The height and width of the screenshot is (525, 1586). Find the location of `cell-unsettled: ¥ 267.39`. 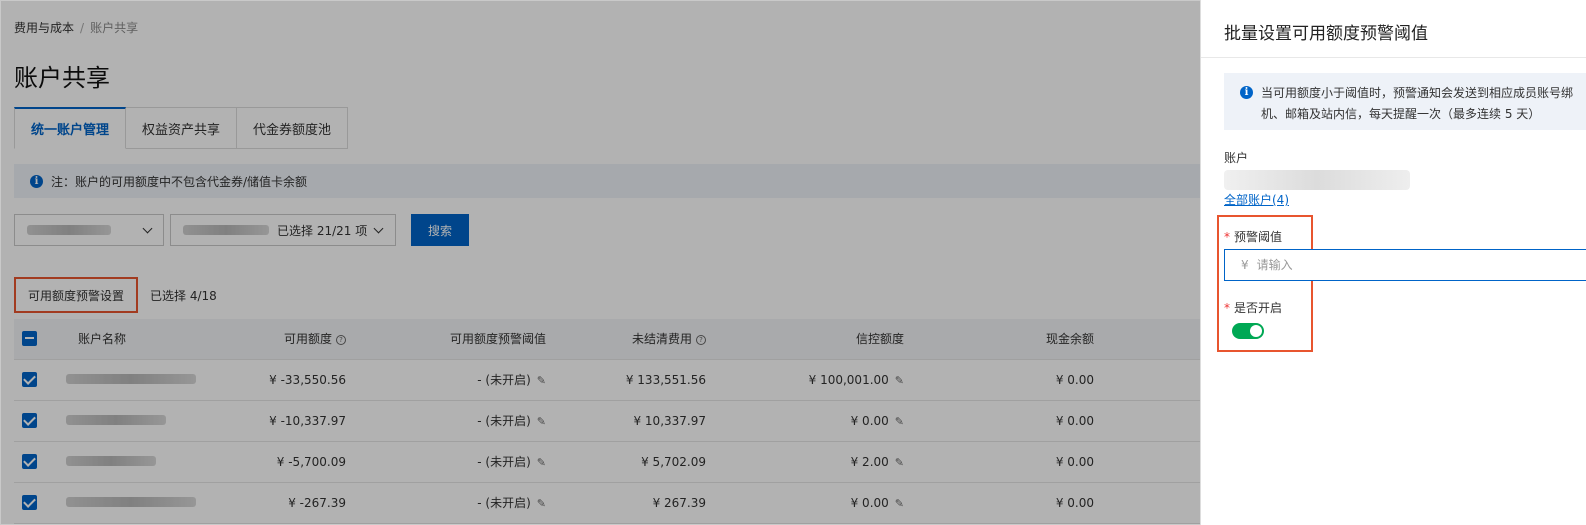

cell-unsettled: ¥ 267.39 is located at coordinates (634, 503).